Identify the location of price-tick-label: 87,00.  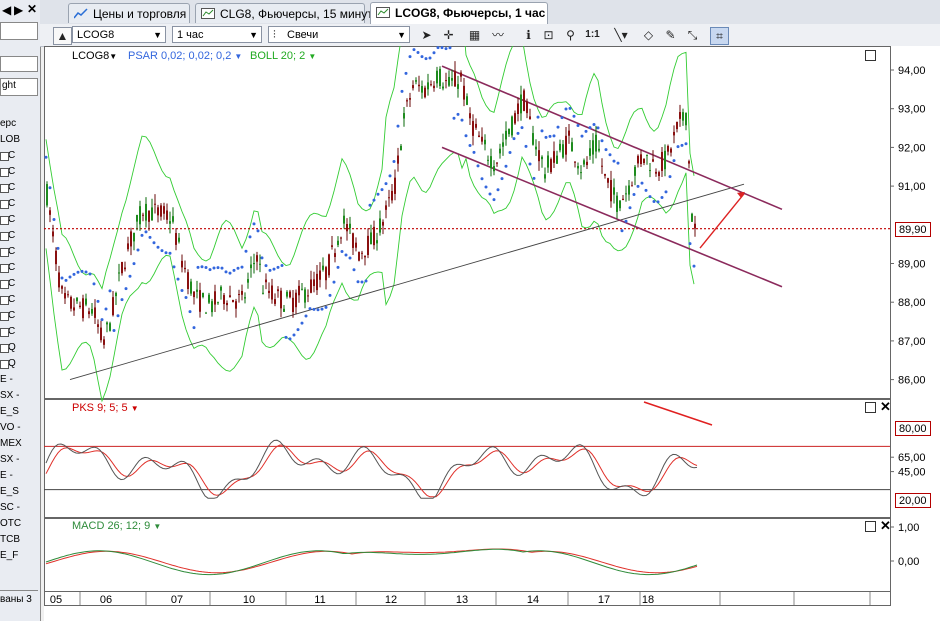
(912, 342).